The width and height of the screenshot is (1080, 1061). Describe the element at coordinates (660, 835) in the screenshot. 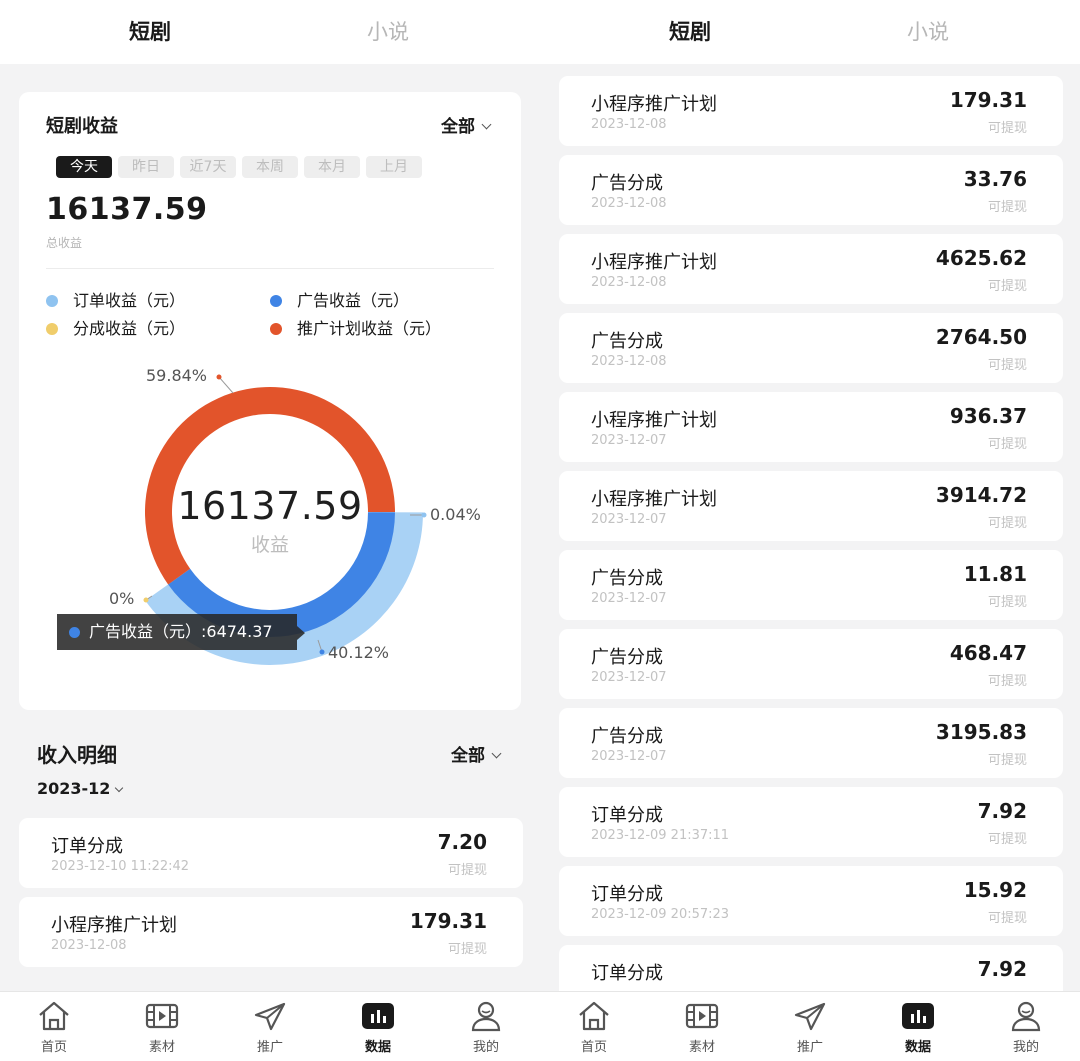

I see `transaction-date: 2023-12-09 21:37:11` at that location.